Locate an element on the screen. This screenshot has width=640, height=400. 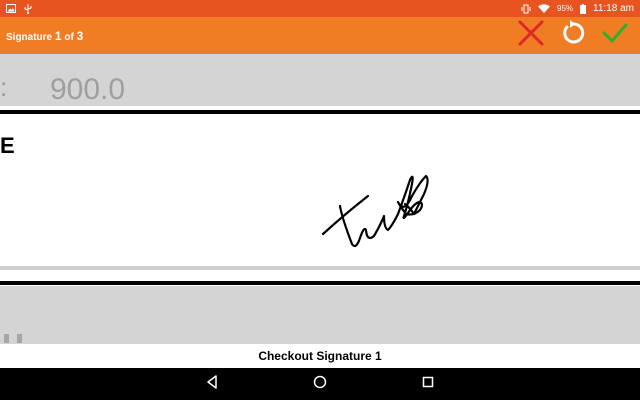
amount-value: 900.0 is located at coordinates (88, 89).